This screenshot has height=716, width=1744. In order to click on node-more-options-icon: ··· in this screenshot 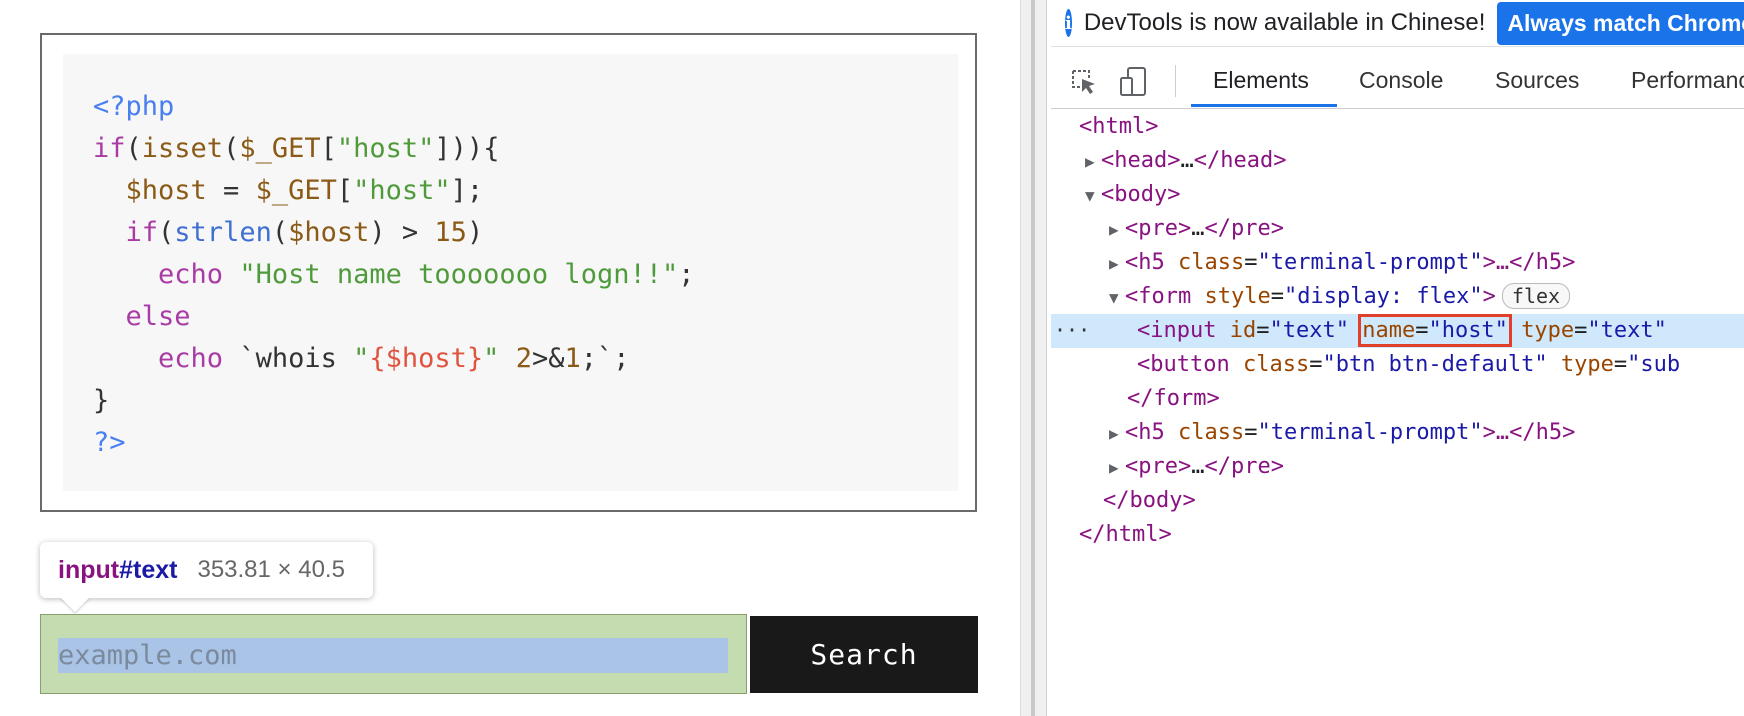, I will do `click(1072, 330)`.